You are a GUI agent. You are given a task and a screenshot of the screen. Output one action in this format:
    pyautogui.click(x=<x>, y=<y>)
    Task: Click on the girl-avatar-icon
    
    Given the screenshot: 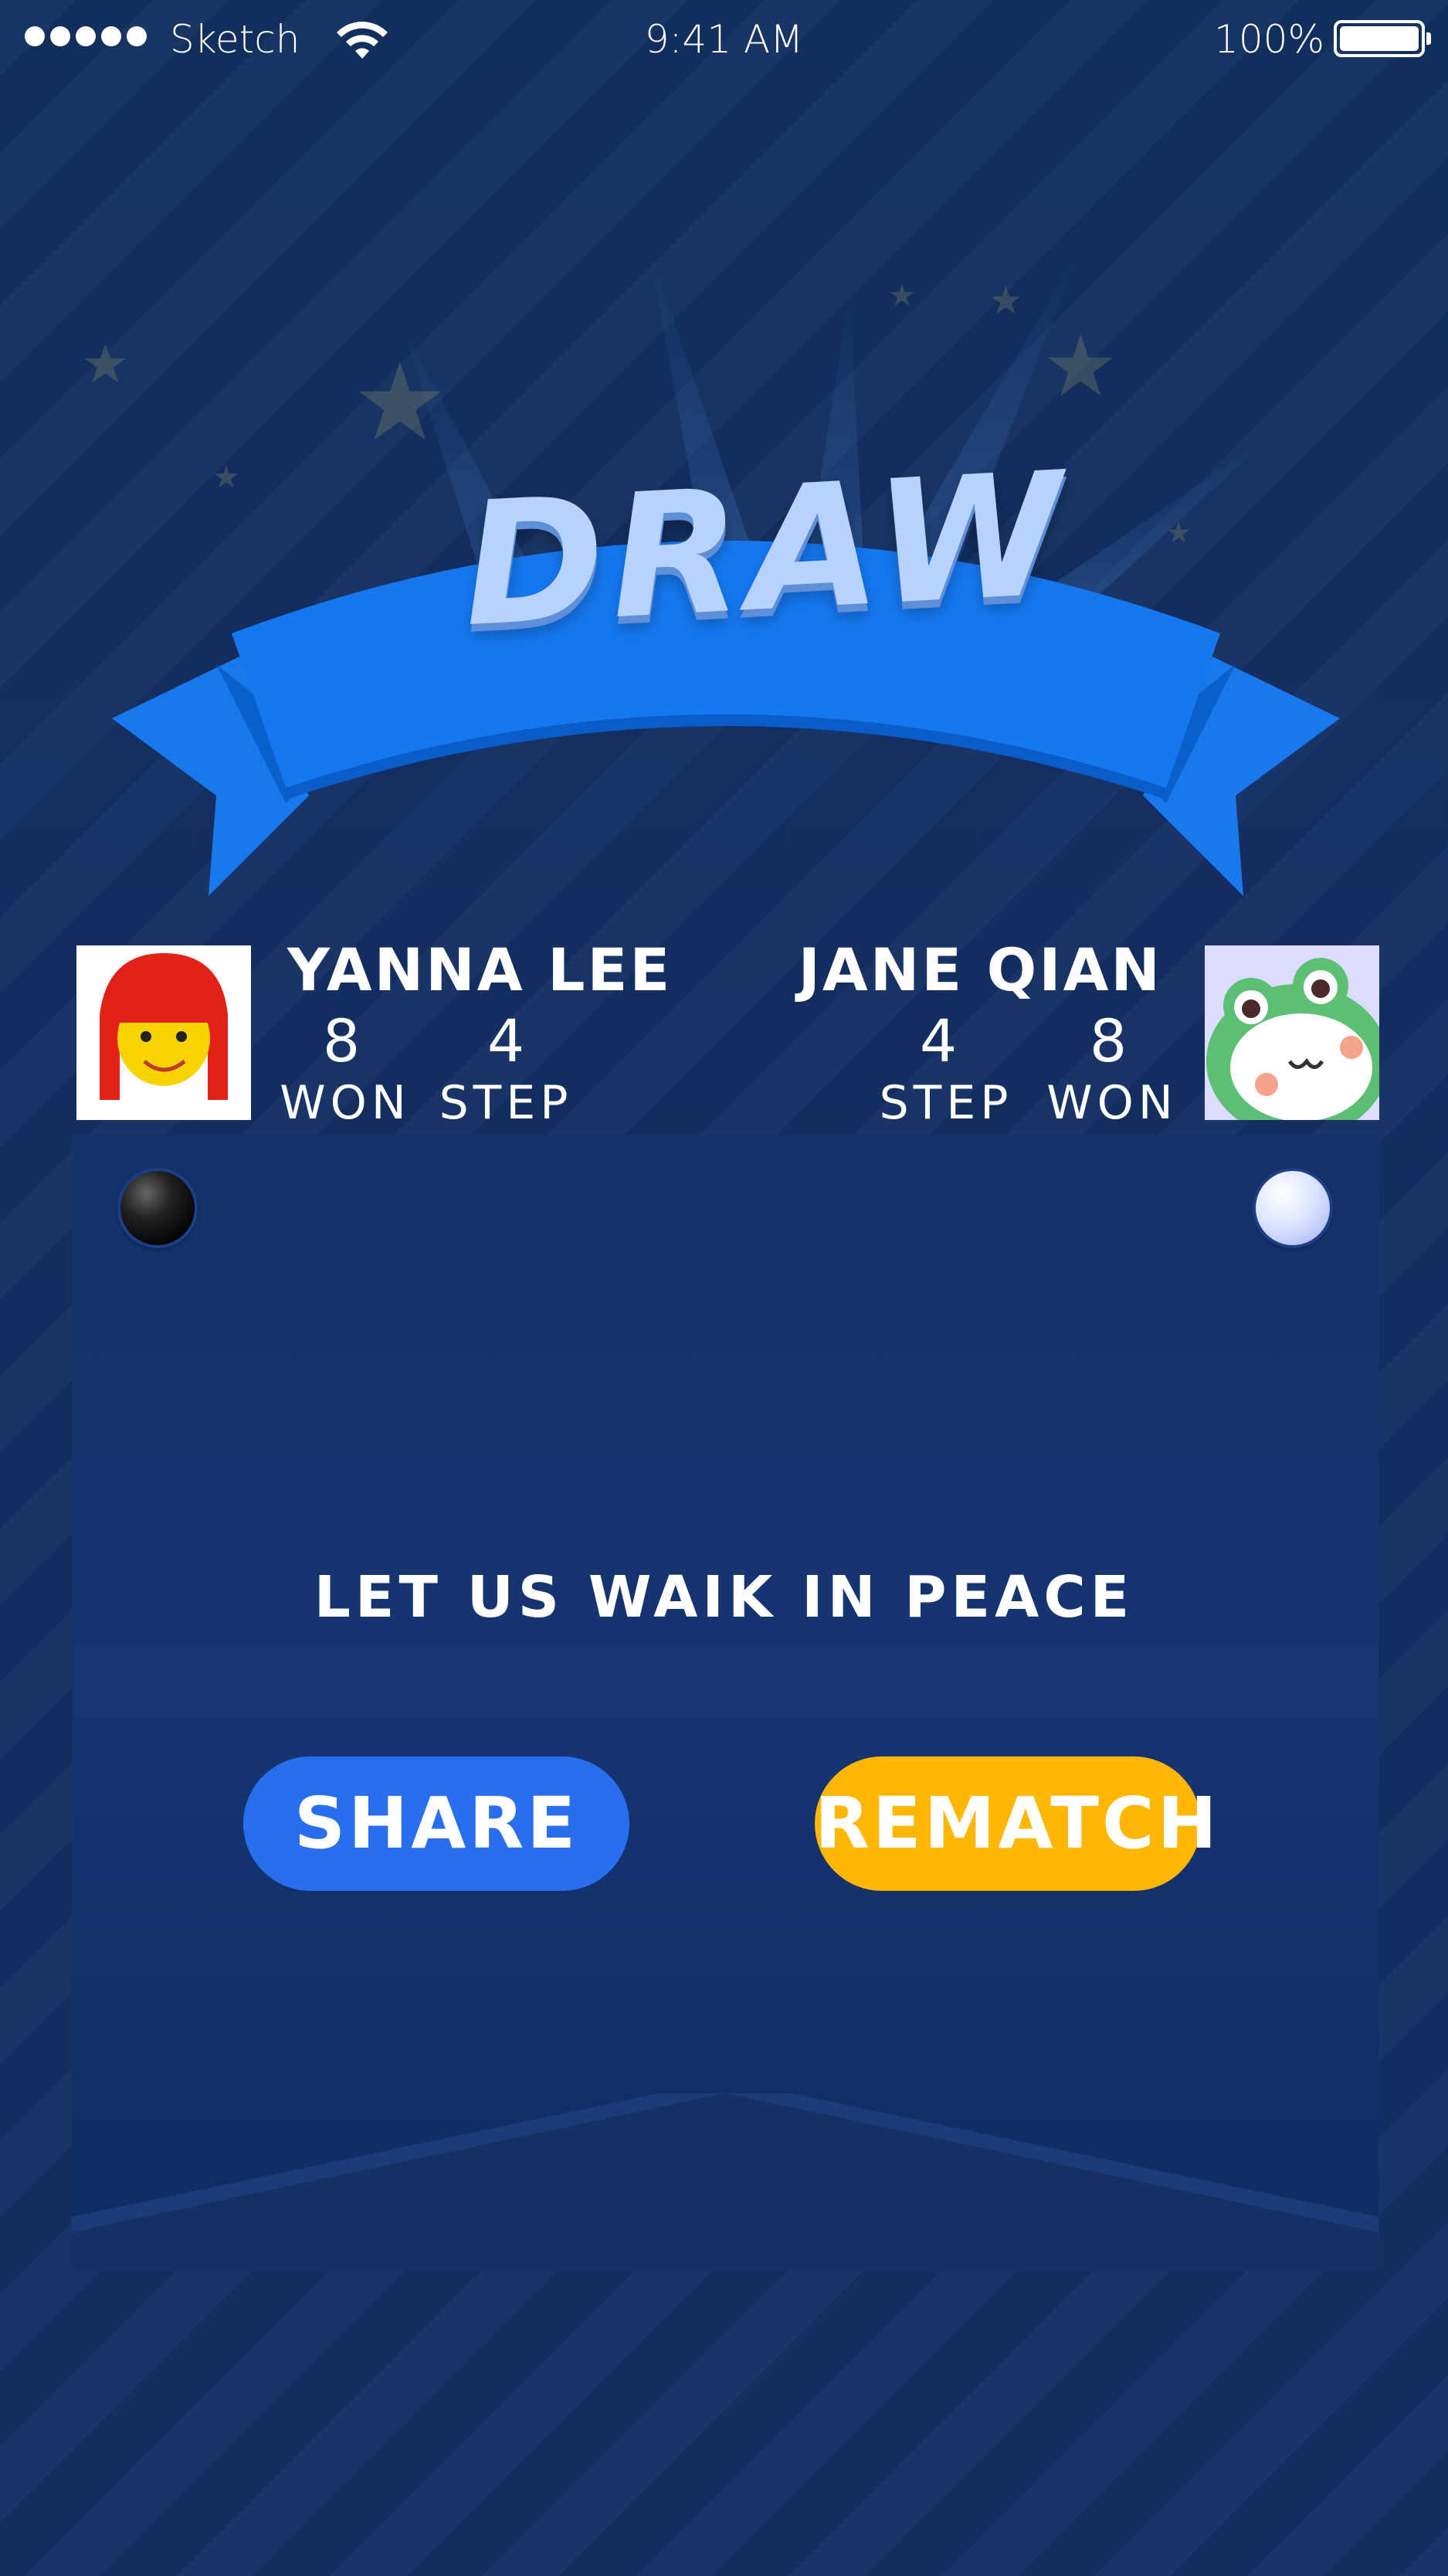 What is the action you would take?
    pyautogui.click(x=163, y=1032)
    